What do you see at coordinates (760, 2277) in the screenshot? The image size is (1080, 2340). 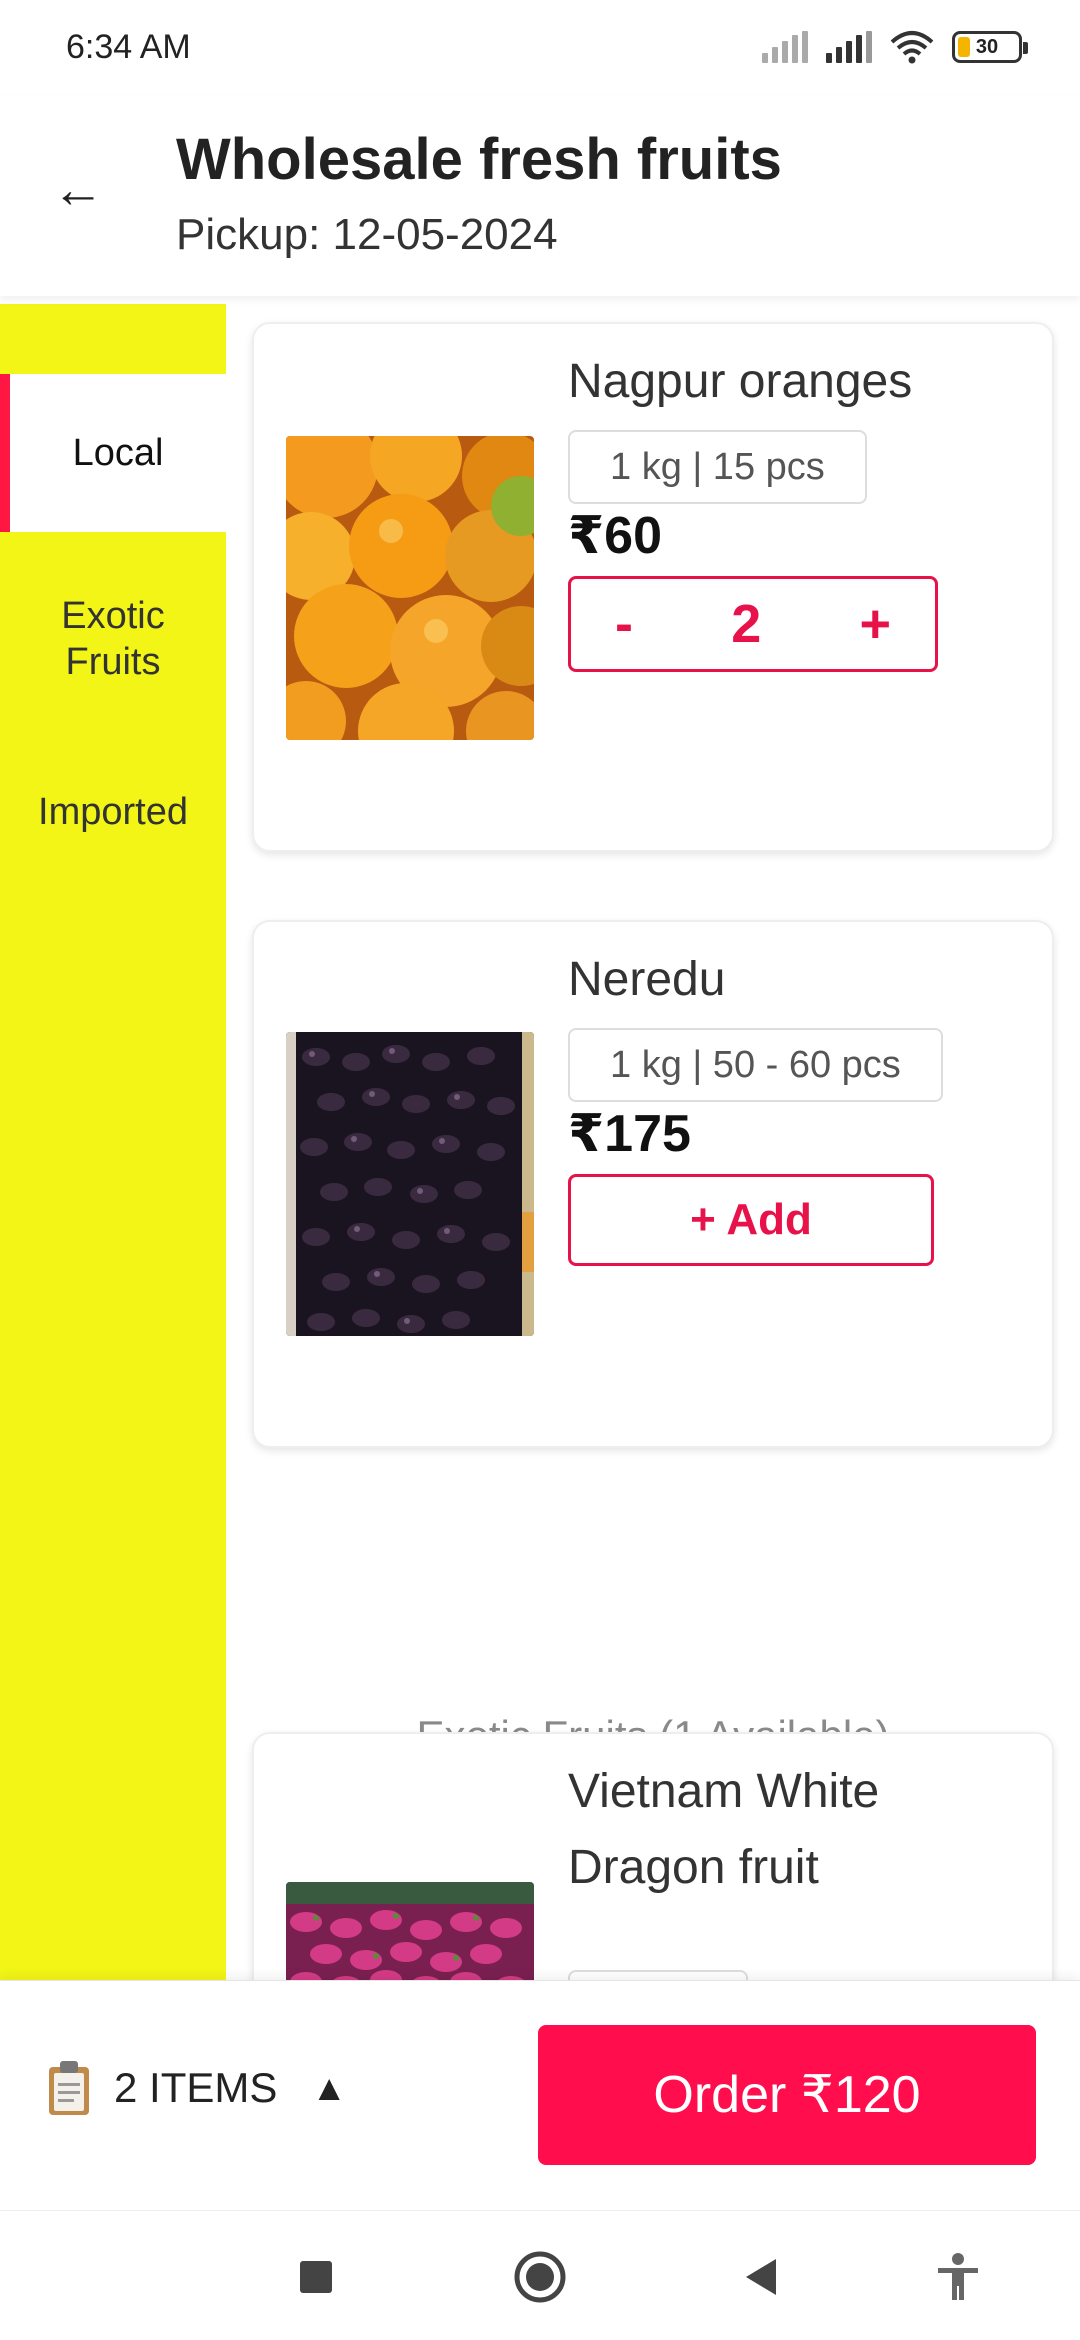 I see `back-icon` at bounding box center [760, 2277].